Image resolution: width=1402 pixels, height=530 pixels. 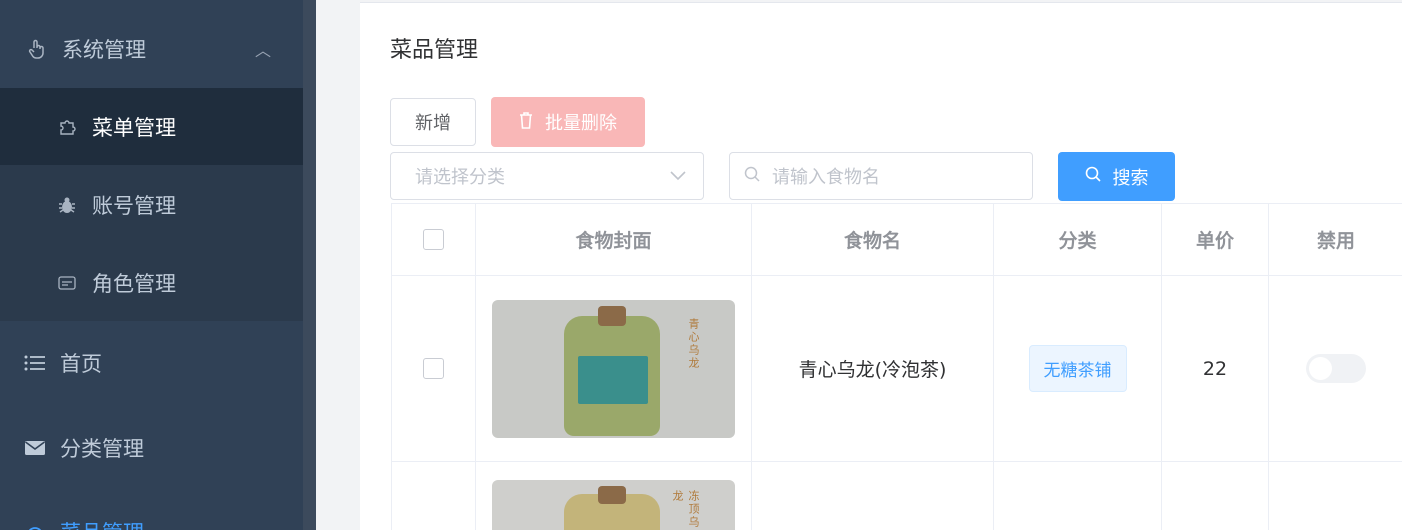 What do you see at coordinates (67, 205) in the screenshot?
I see `bug-icon` at bounding box center [67, 205].